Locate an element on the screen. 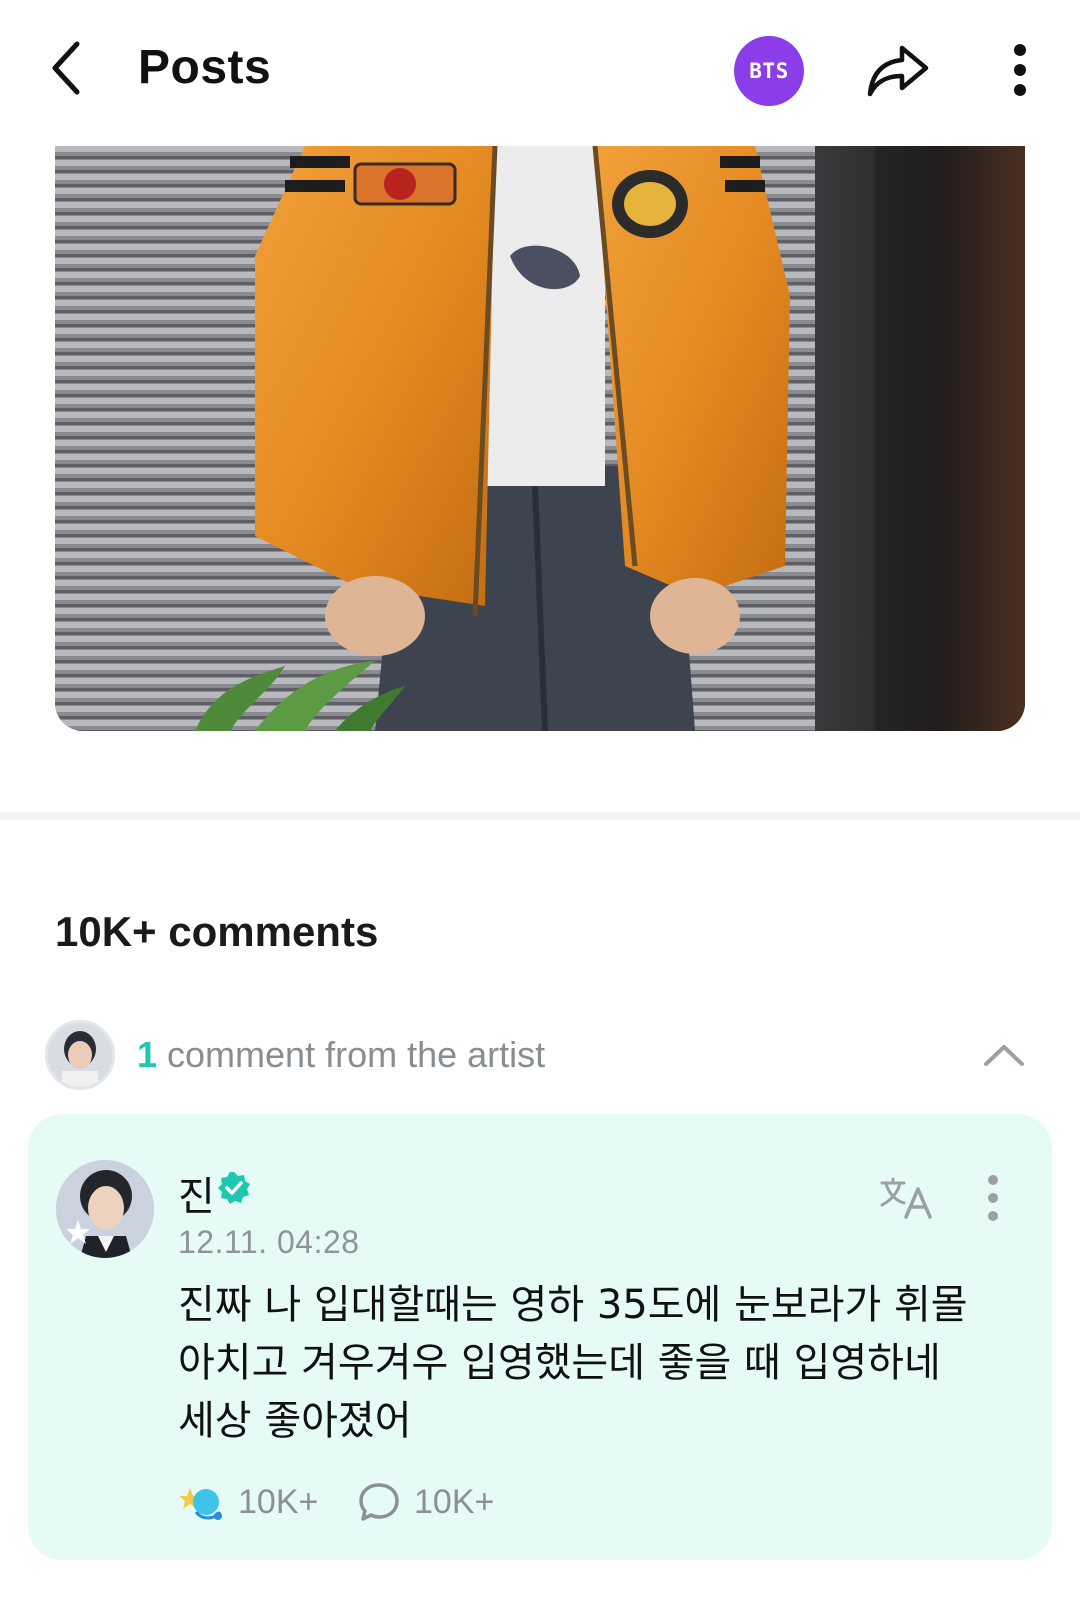 This screenshot has height=1620, width=1080. artist-comment-count: 1 is located at coordinates (147, 1054).